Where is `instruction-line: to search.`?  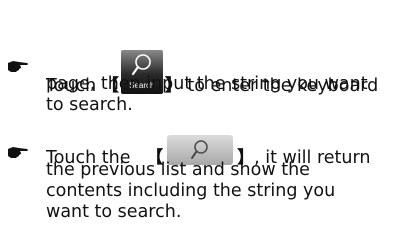
instruction-line: to search. is located at coordinates (89, 105).